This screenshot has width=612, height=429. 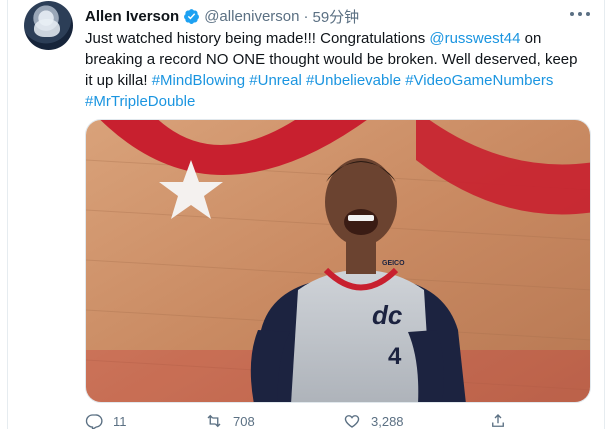 What do you see at coordinates (230, 420) in the screenshot?
I see `retweet-button: 708` at bounding box center [230, 420].